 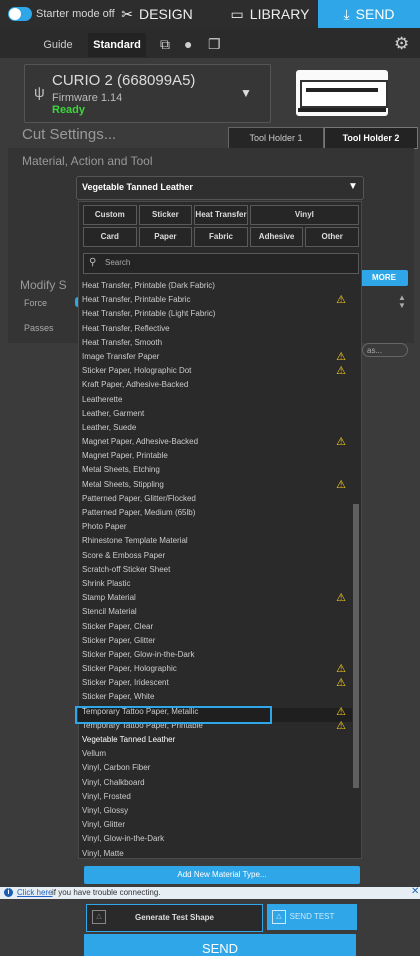 What do you see at coordinates (215, 669) in the screenshot?
I see `material-list-item: Sticker Paper, Holographic ⚠` at bounding box center [215, 669].